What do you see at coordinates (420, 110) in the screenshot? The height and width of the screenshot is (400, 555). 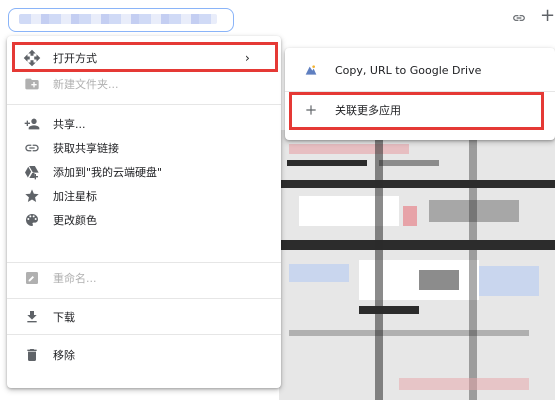 I see `submenu-item-connect-more-apps: 关联更多应用` at bounding box center [420, 110].